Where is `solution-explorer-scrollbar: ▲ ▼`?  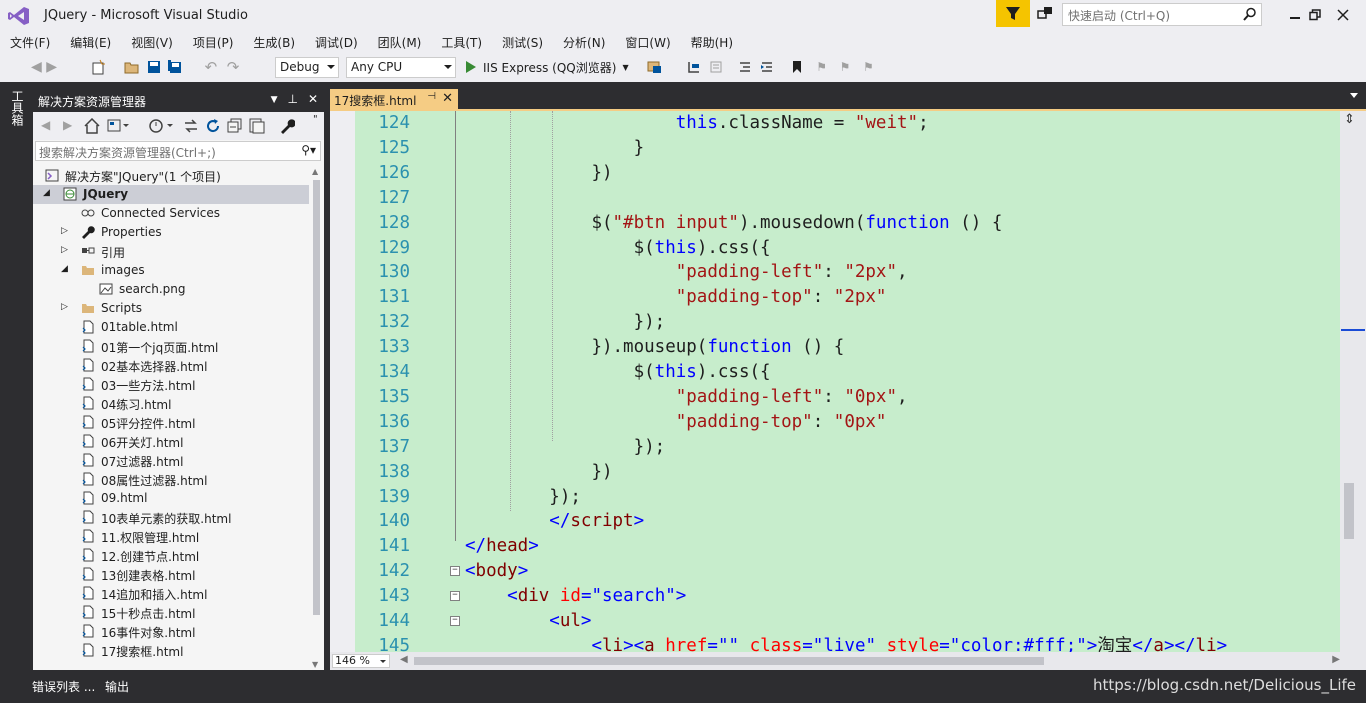
solution-explorer-scrollbar: ▲ ▼ is located at coordinates (316, 418).